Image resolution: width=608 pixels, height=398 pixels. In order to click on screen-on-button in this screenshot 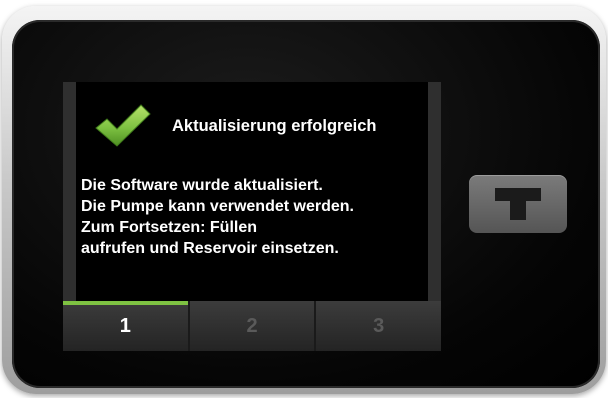, I will do `click(518, 204)`.